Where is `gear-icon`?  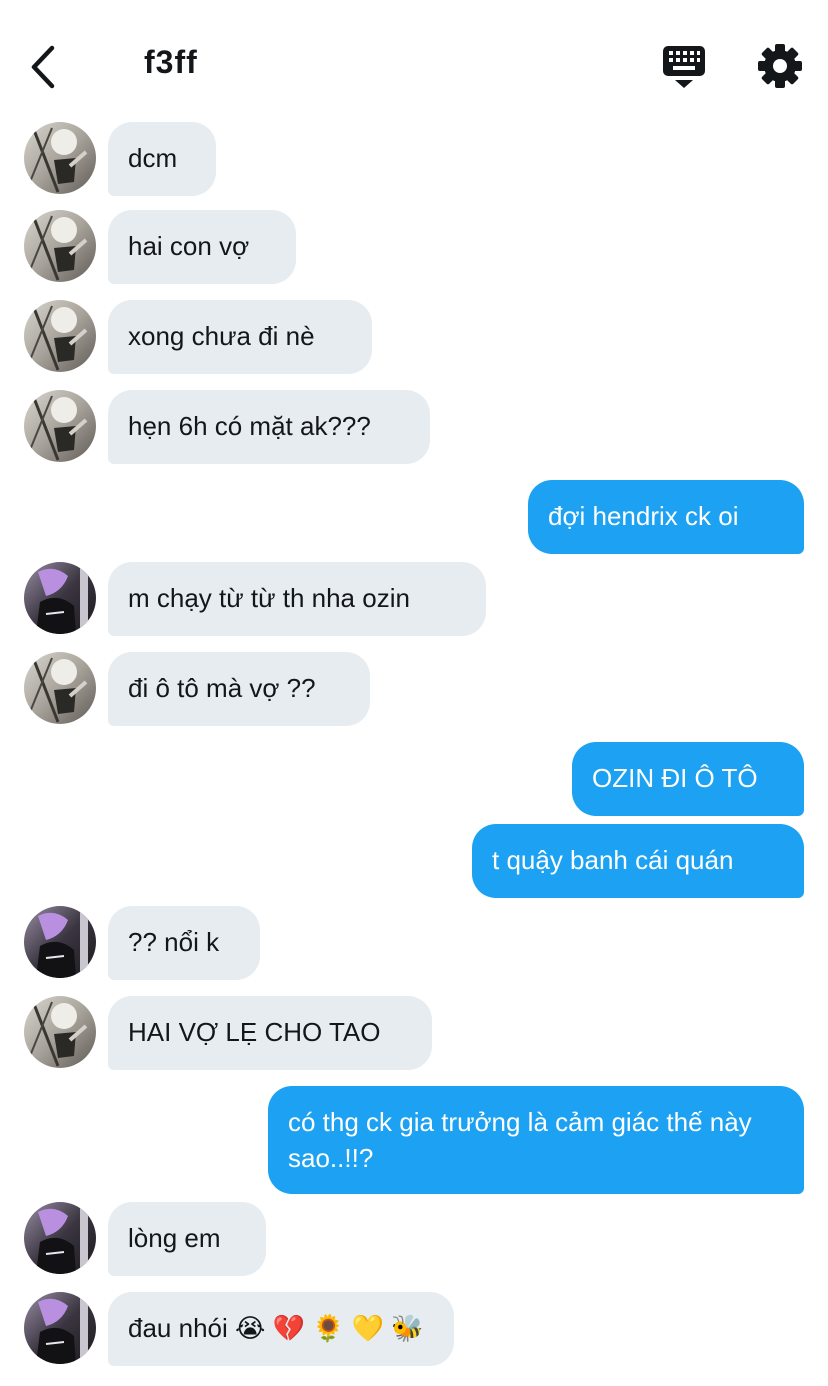 gear-icon is located at coordinates (780, 66).